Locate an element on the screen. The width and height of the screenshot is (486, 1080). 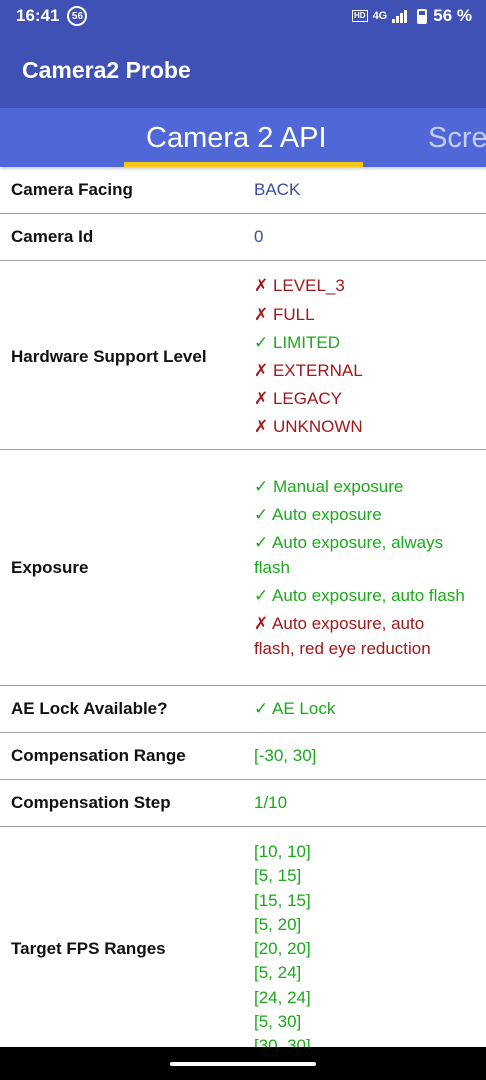
exposure-item: ✓ Auto exposure, auto flash is located at coordinates (359, 595).